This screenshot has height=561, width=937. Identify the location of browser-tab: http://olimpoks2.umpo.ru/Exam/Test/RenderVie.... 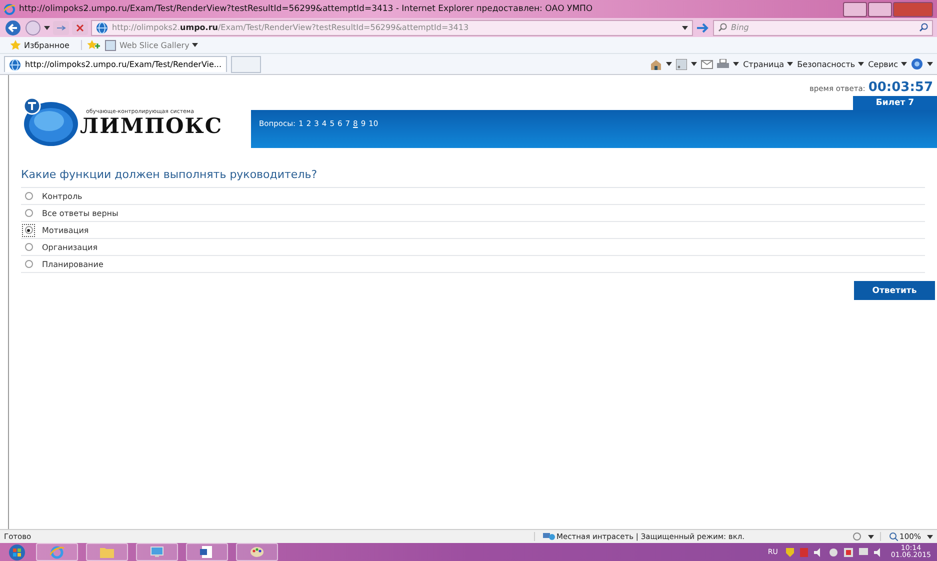
(115, 64).